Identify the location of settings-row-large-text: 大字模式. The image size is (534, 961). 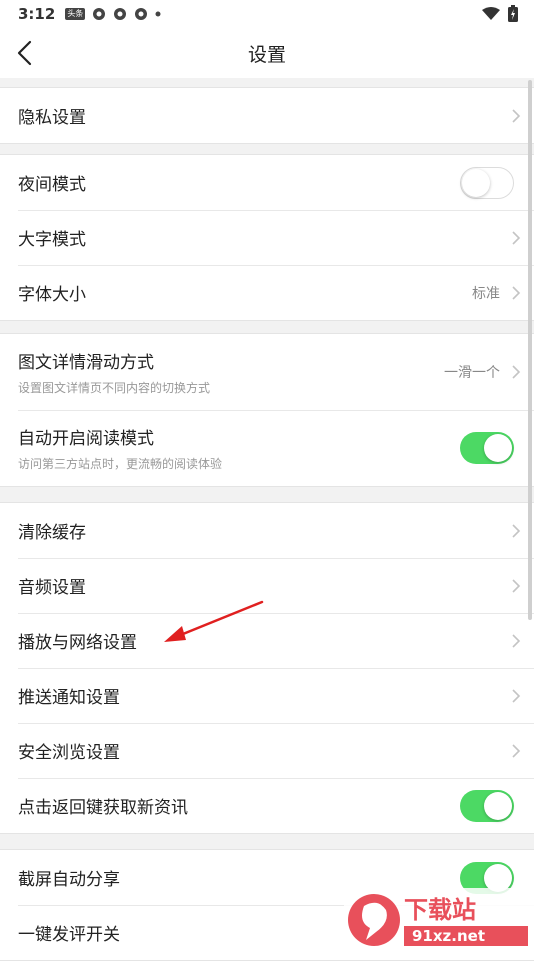
(267, 237).